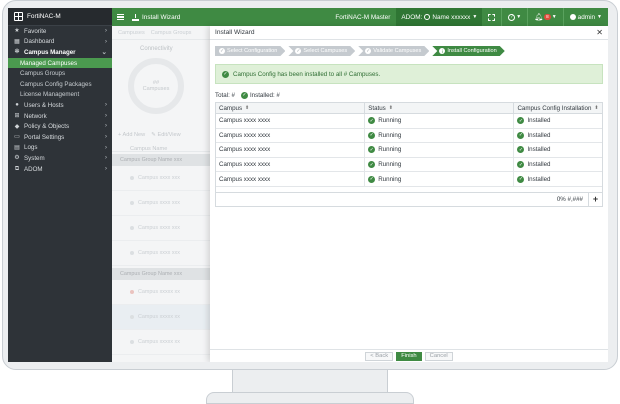  Describe the element at coordinates (17, 158) in the screenshot. I see `system-icon: ⚙` at that location.